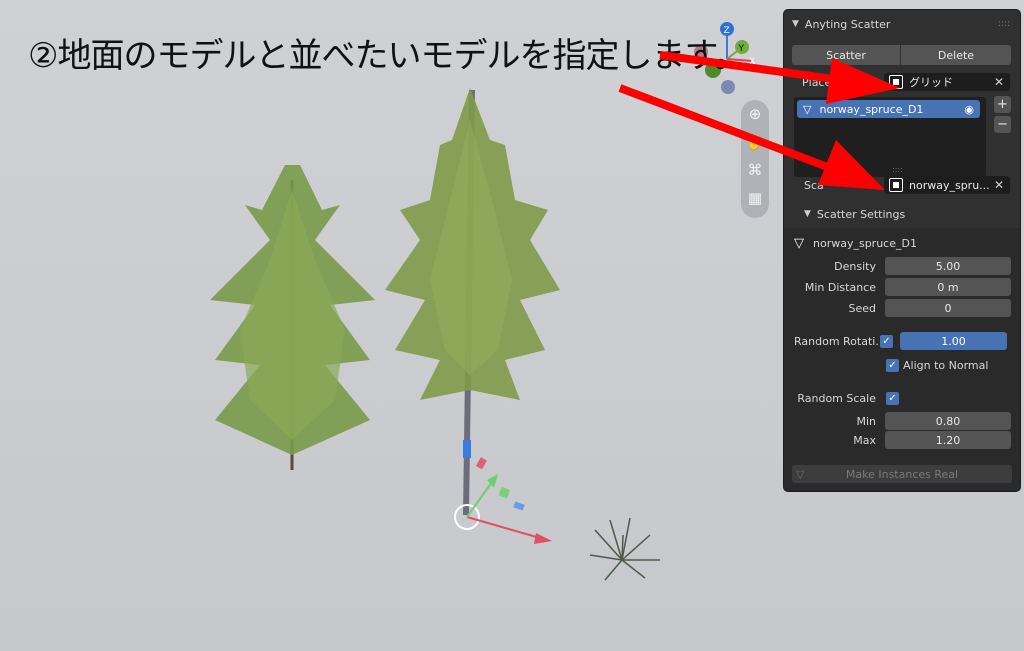 This screenshot has width=1024, height=651. What do you see at coordinates (948, 421) in the screenshot?
I see `scale-min-field: 0.80` at bounding box center [948, 421].